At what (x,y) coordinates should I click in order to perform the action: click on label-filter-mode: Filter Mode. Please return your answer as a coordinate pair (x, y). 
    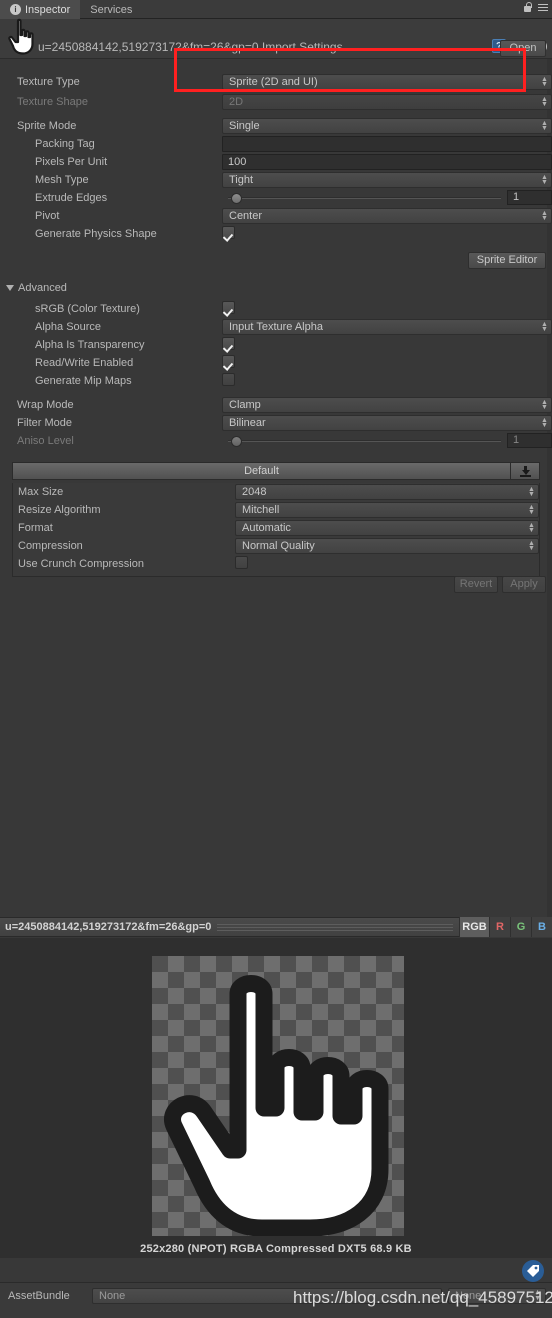
    Looking at the image, I should click on (45, 423).